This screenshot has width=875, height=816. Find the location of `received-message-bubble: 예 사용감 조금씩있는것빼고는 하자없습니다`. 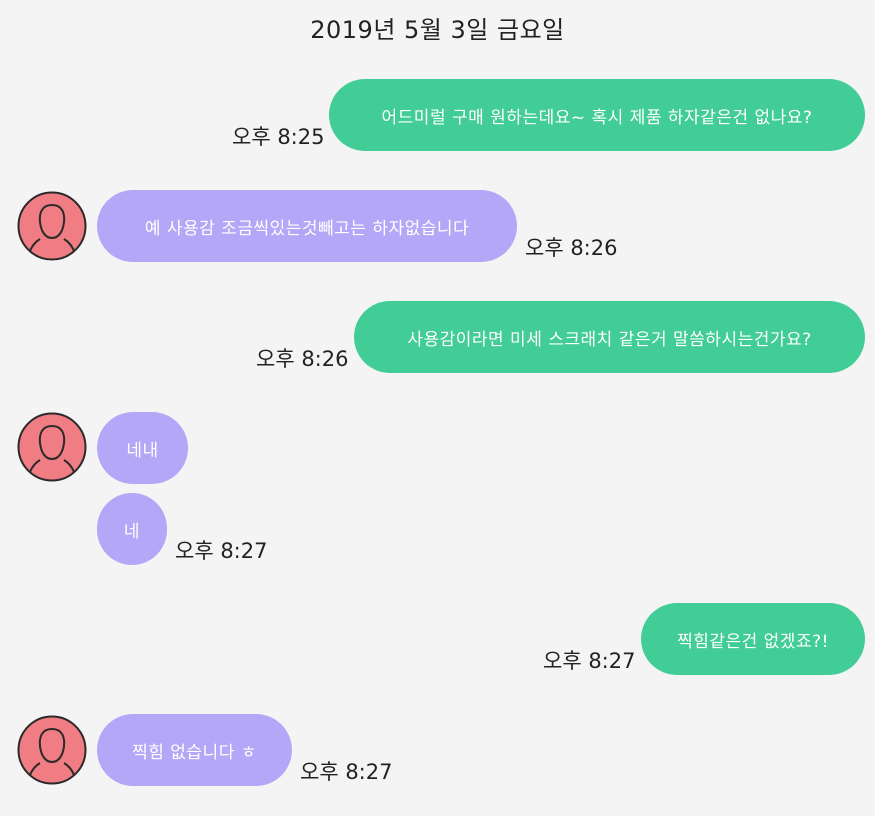

received-message-bubble: 예 사용감 조금씩있는것빼고는 하자없습니다 is located at coordinates (307, 226).